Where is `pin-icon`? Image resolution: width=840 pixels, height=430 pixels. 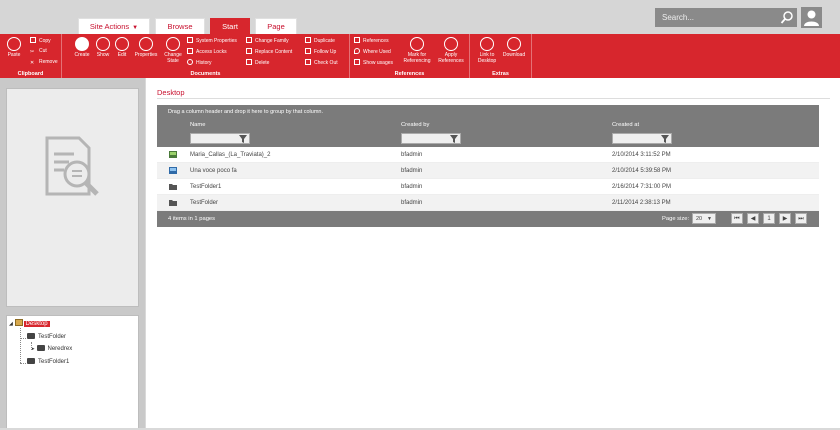
pin-icon is located at coordinates (357, 51).